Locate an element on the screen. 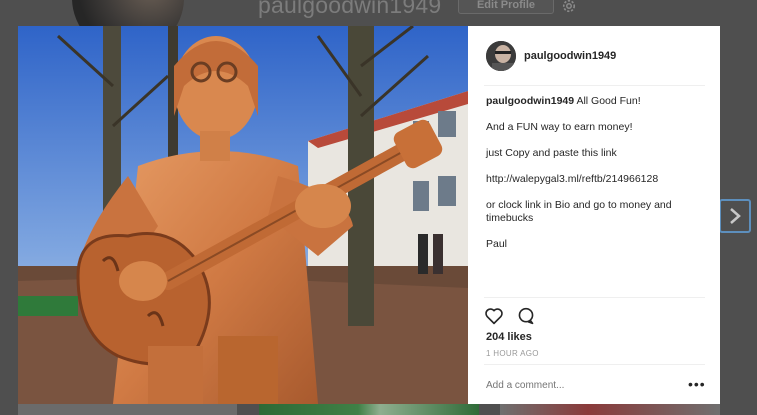 This screenshot has width=757, height=415. comment-bubble-icon is located at coordinates (526, 318).